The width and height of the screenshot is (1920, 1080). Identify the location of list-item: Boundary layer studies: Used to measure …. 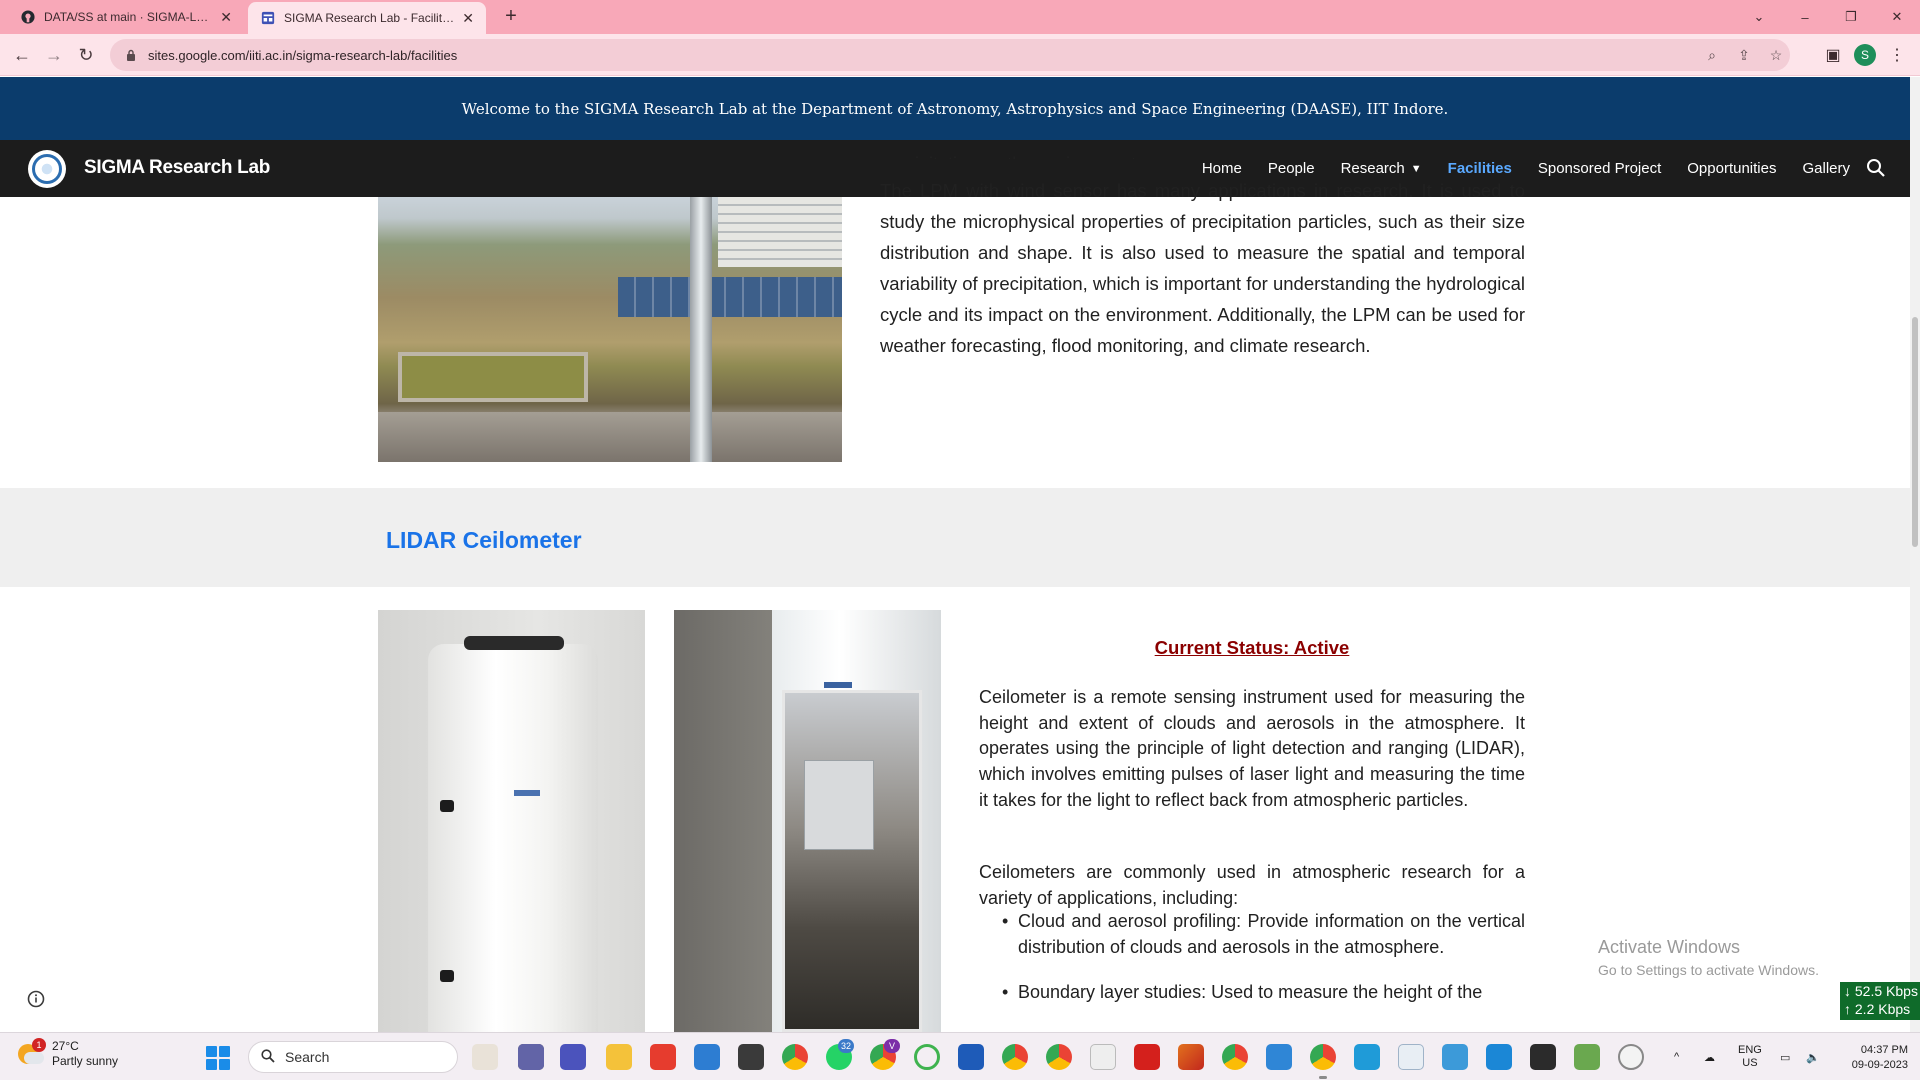
(1262, 993).